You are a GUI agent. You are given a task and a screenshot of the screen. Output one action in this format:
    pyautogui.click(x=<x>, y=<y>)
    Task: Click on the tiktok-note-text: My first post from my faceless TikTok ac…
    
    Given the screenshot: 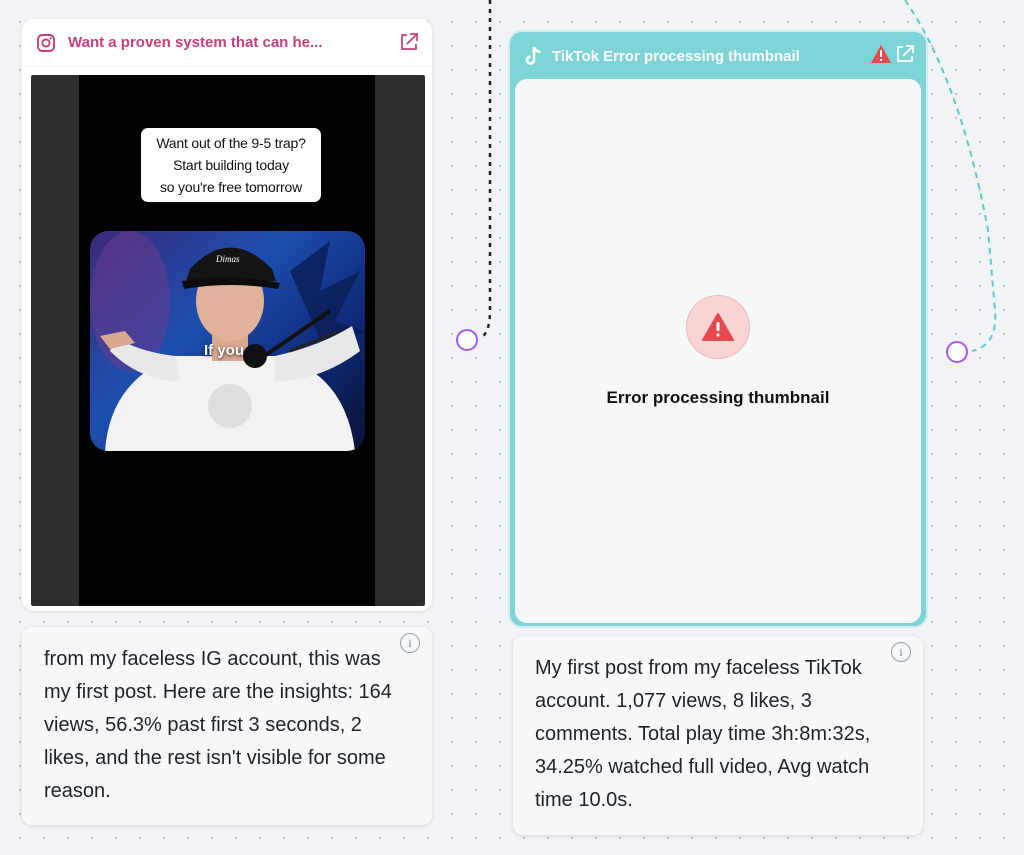 What is the action you would take?
    pyautogui.click(x=703, y=734)
    